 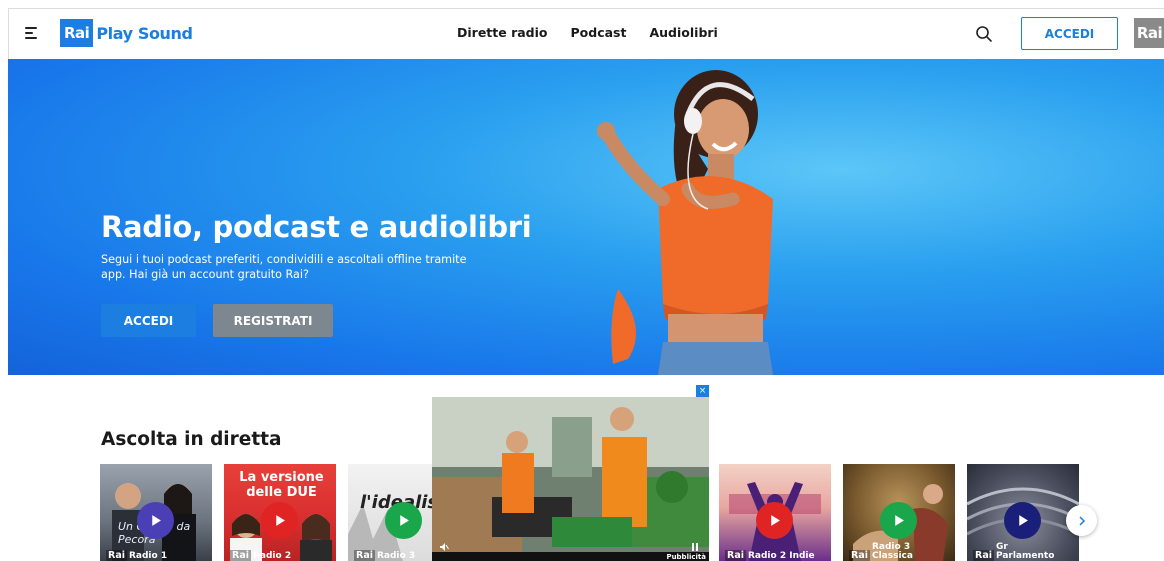 I want to click on card-channel-label: Rai Radio 3, so click(x=384, y=555).